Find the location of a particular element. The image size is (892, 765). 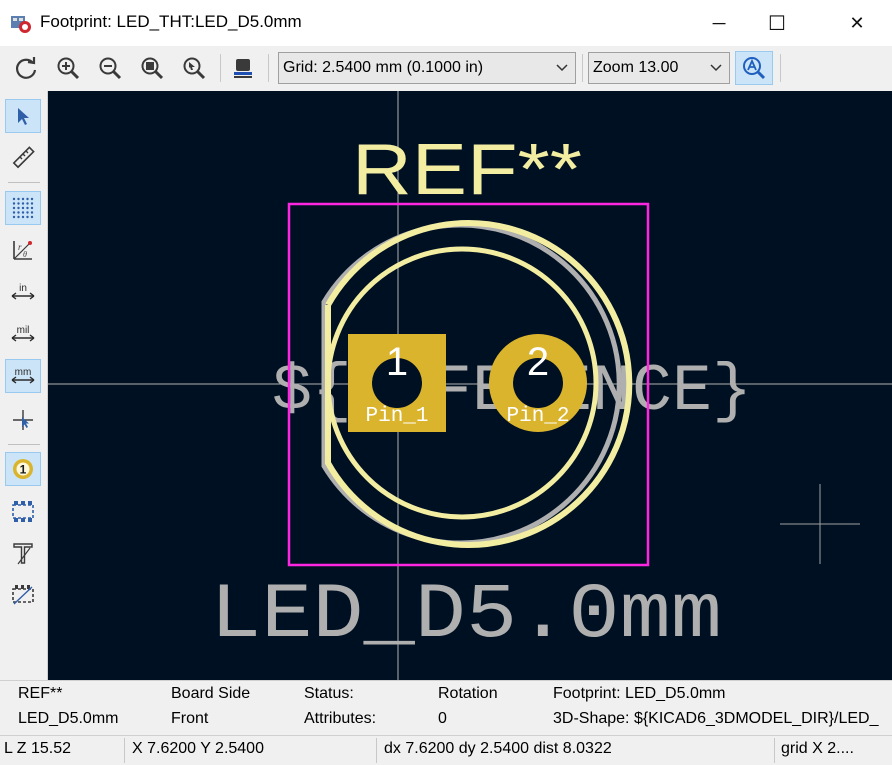

3d-shape-path: 3D-Shape: ${KICAD6_3DMODEL_DIR}/LED_ is located at coordinates (716, 718).